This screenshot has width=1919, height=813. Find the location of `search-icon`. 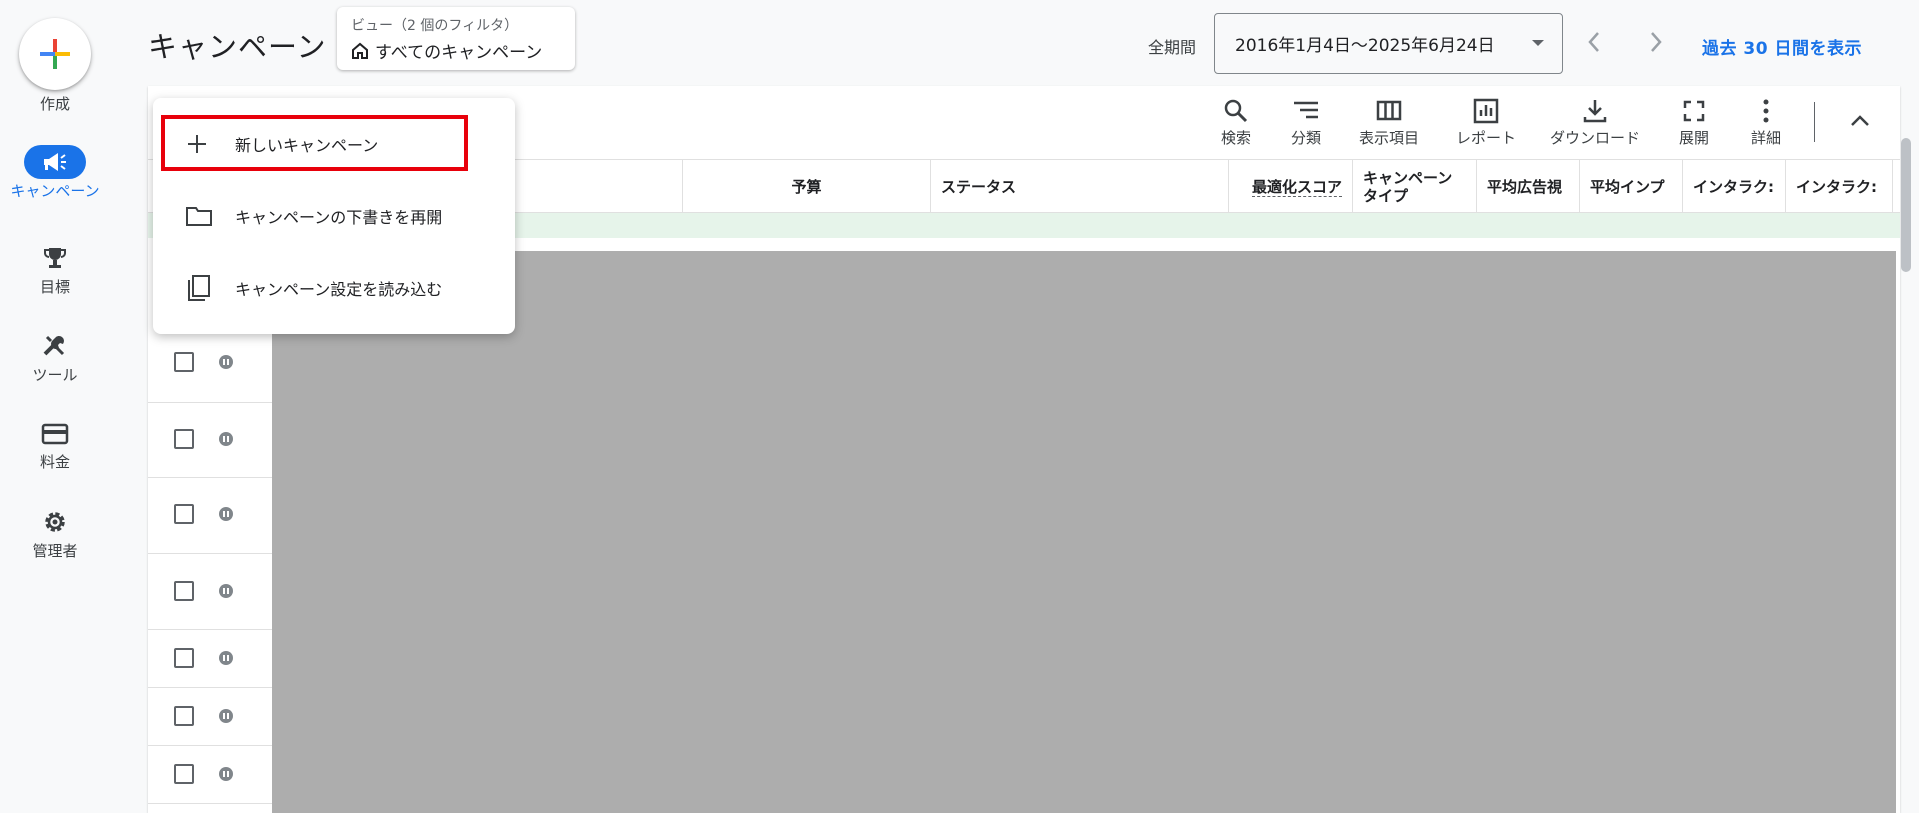

search-icon is located at coordinates (1236, 111).